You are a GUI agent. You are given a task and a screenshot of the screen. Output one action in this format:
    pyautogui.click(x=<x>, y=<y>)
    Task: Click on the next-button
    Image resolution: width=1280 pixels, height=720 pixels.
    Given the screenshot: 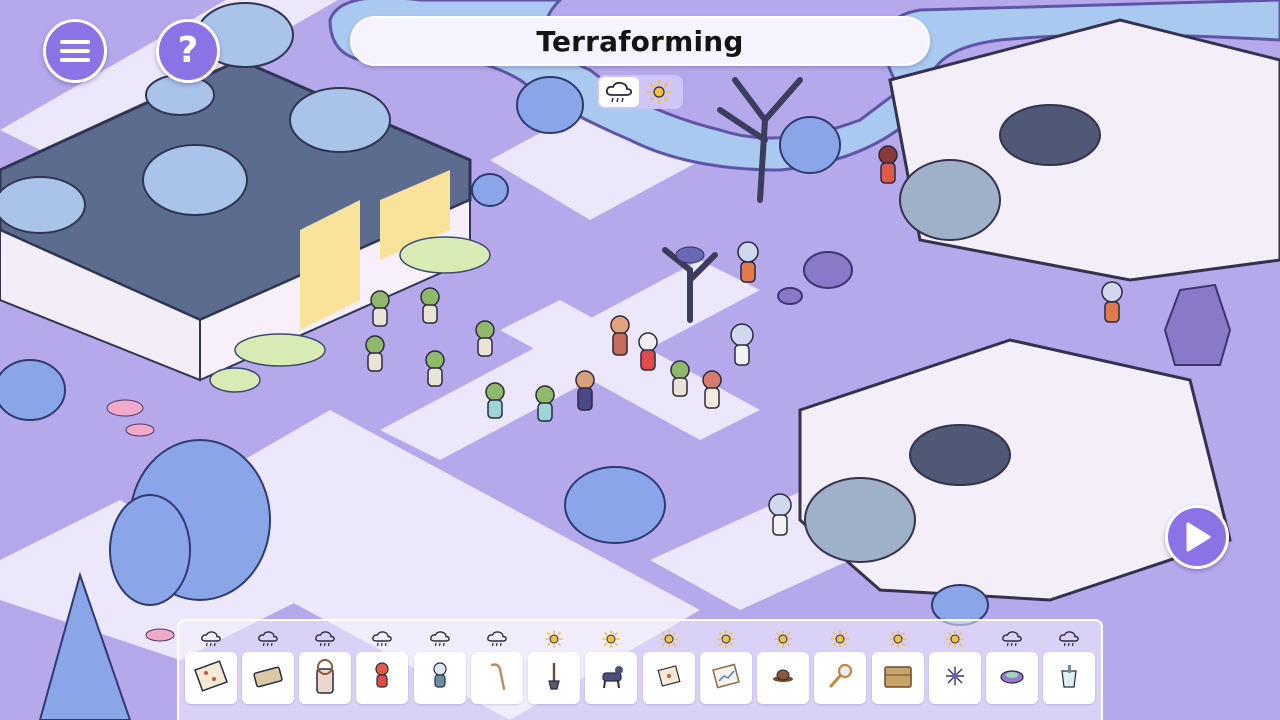 What is the action you would take?
    pyautogui.click(x=1197, y=537)
    